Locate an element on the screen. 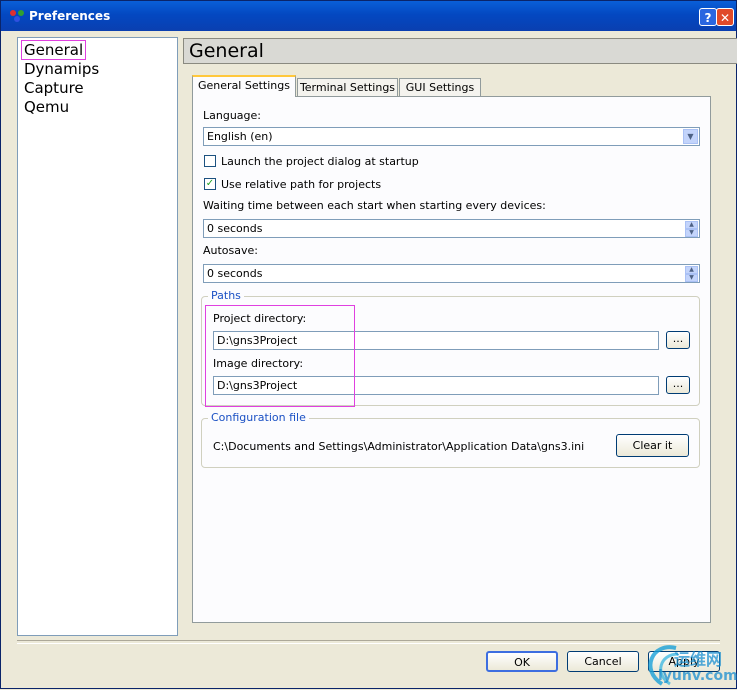  help-button: ? is located at coordinates (708, 17).